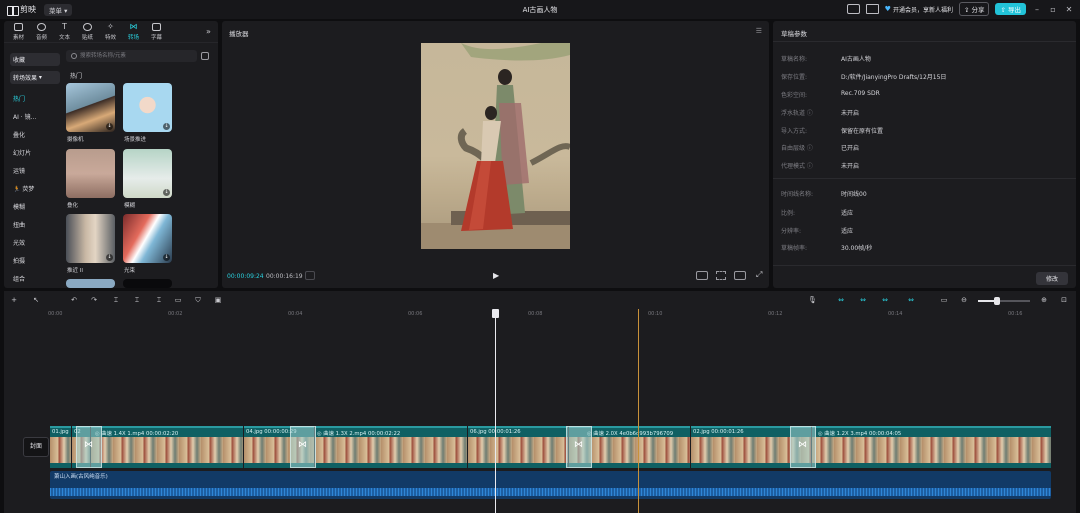 The image size is (1080, 513). I want to click on transition-thumb-blur: ↓, so click(147, 173).